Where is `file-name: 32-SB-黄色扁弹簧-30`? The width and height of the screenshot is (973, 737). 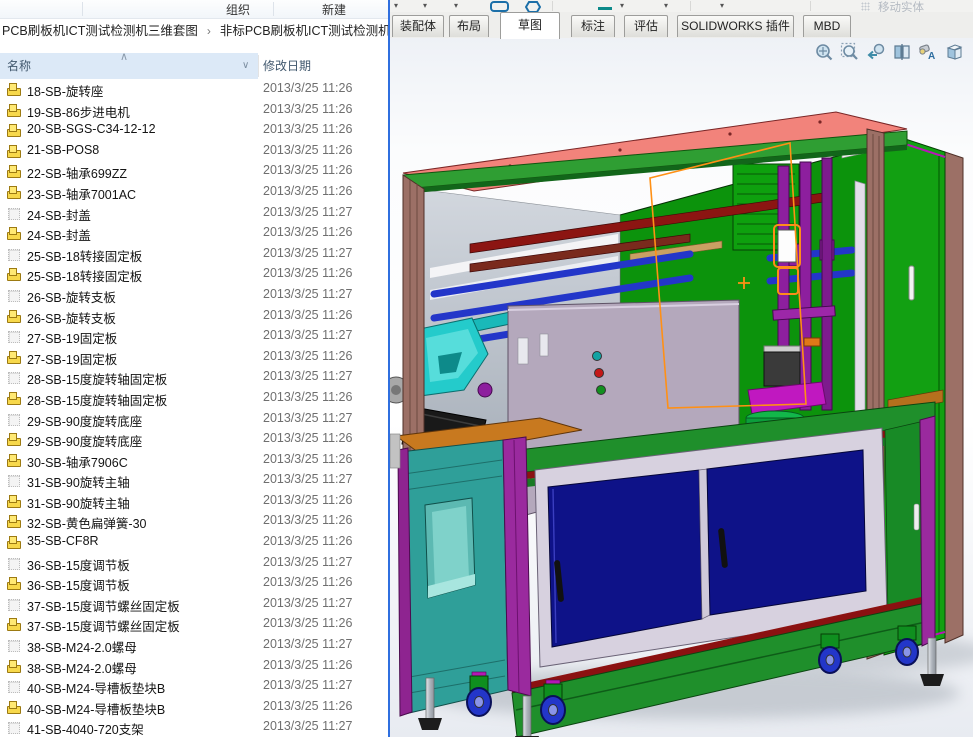
file-name: 32-SB-黄色扁弹簧-30 is located at coordinates (87, 524).